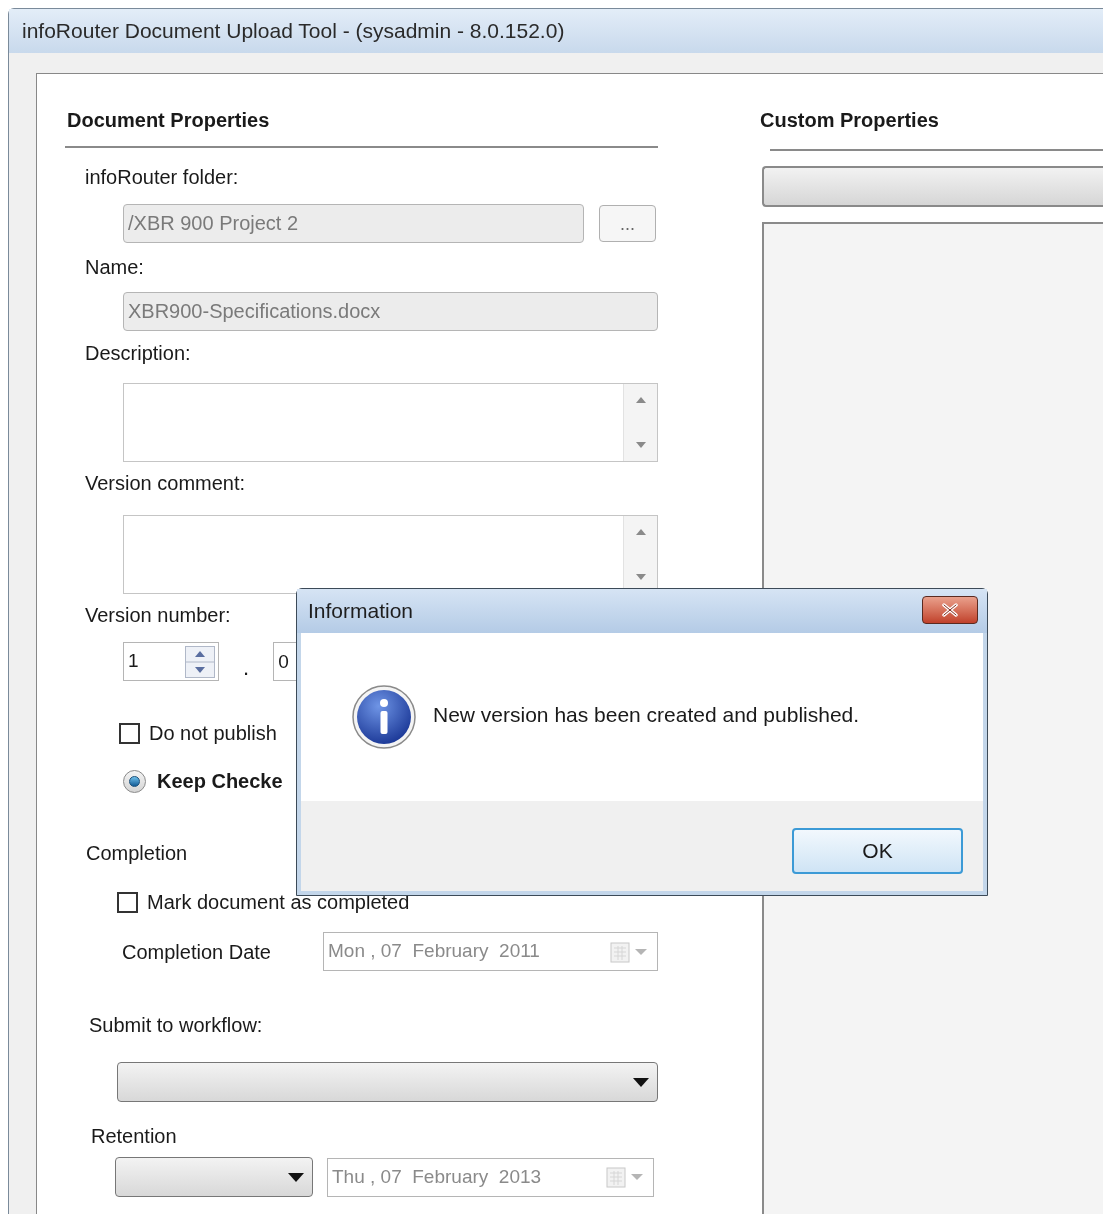 This screenshot has width=1103, height=1214. Describe the element at coordinates (640, 422) in the screenshot. I see `scroll-bar` at that location.